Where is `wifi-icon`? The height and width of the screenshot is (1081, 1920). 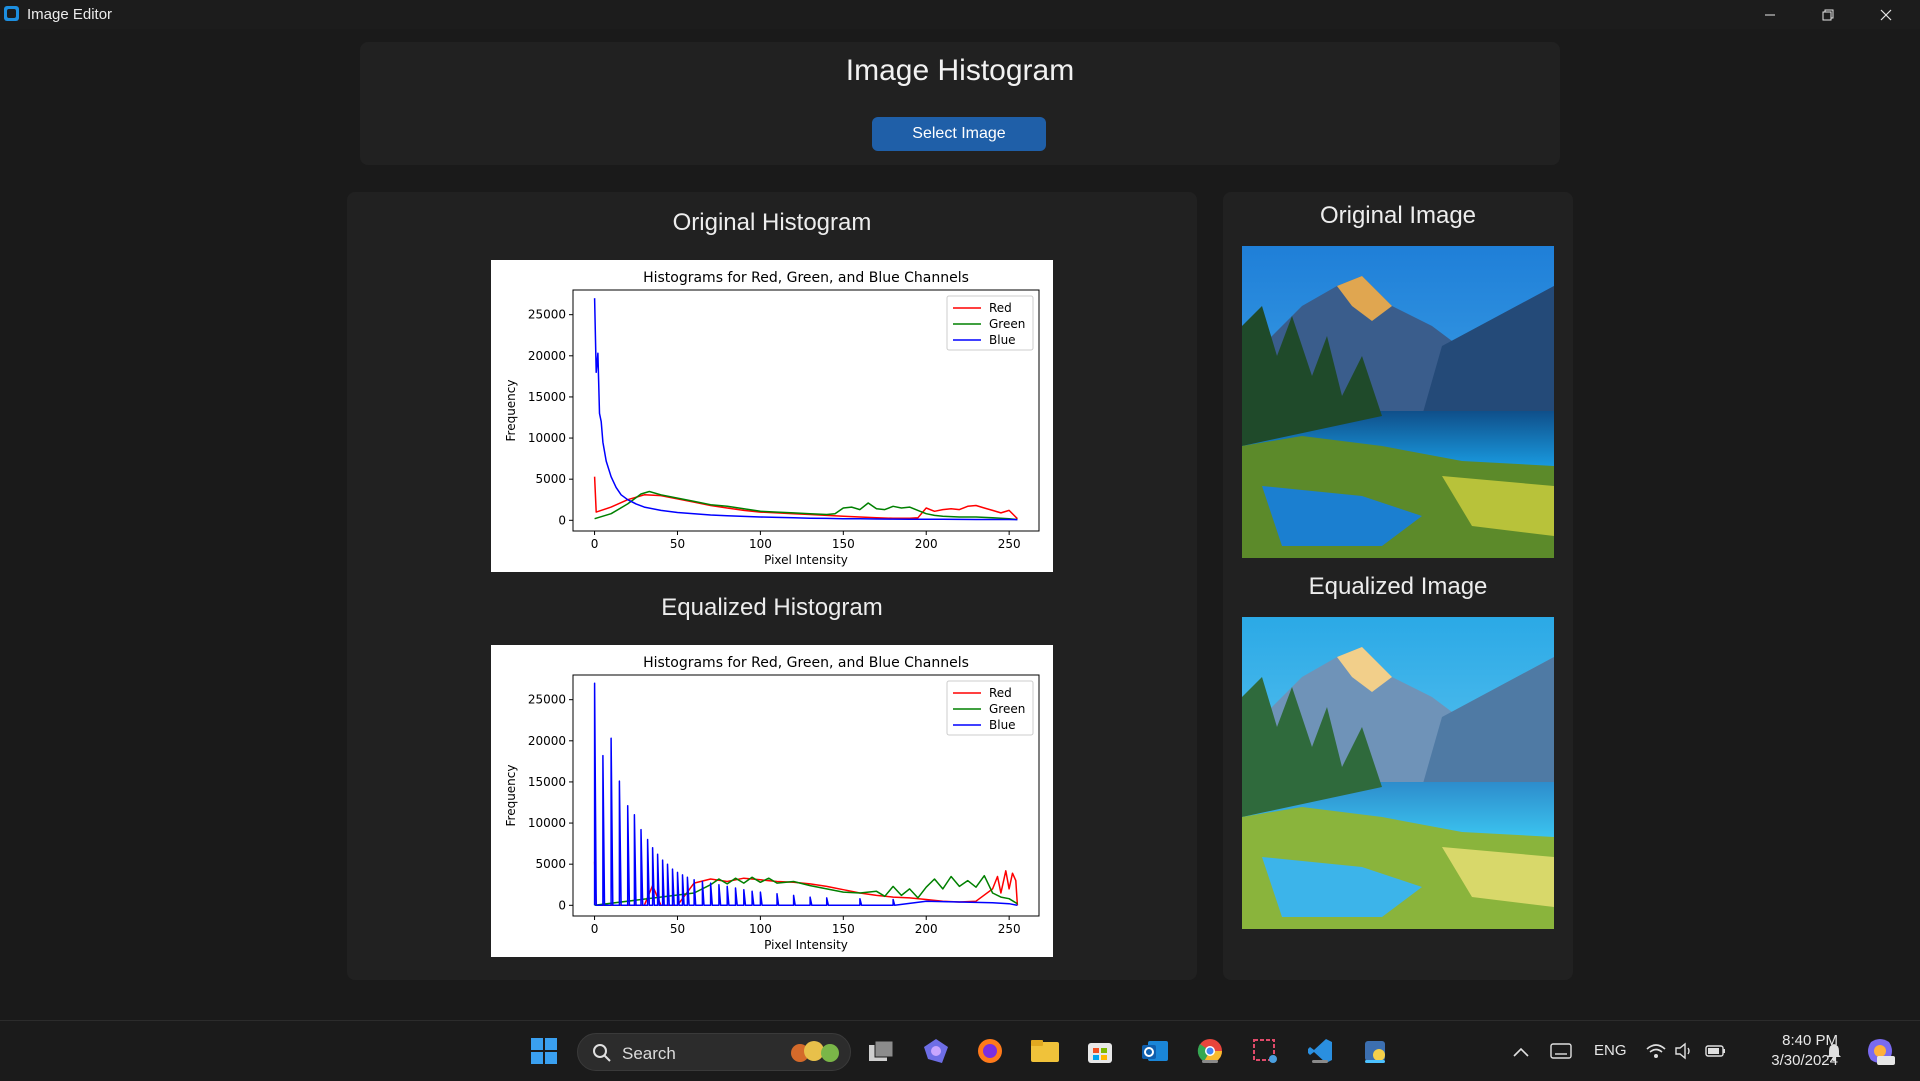 wifi-icon is located at coordinates (1656, 1051).